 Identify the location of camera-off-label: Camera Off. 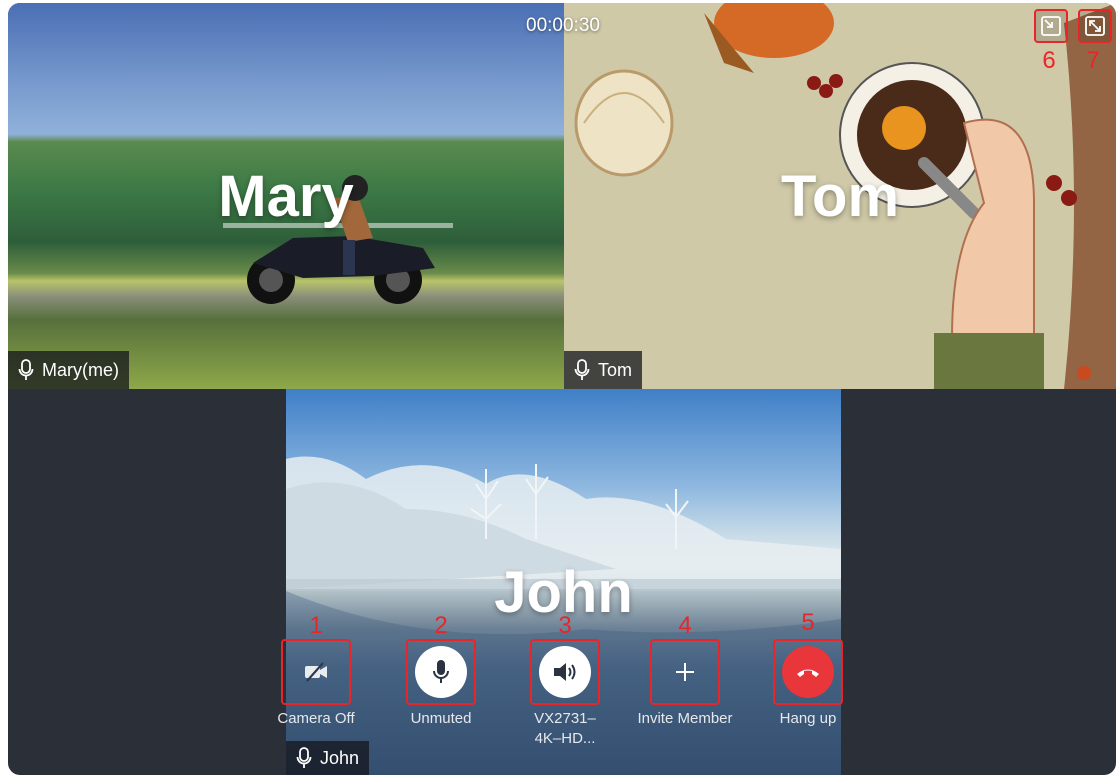
(316, 718).